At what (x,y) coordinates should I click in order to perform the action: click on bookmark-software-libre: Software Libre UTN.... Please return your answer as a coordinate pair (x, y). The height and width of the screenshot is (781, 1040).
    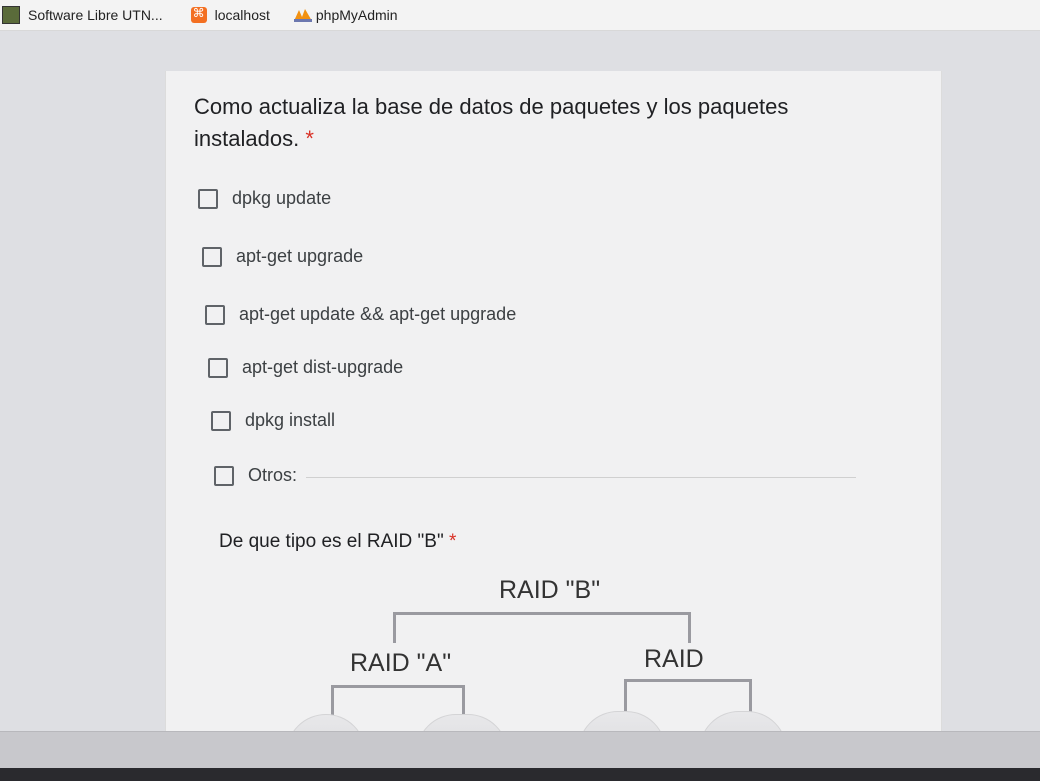
    Looking at the image, I should click on (82, 15).